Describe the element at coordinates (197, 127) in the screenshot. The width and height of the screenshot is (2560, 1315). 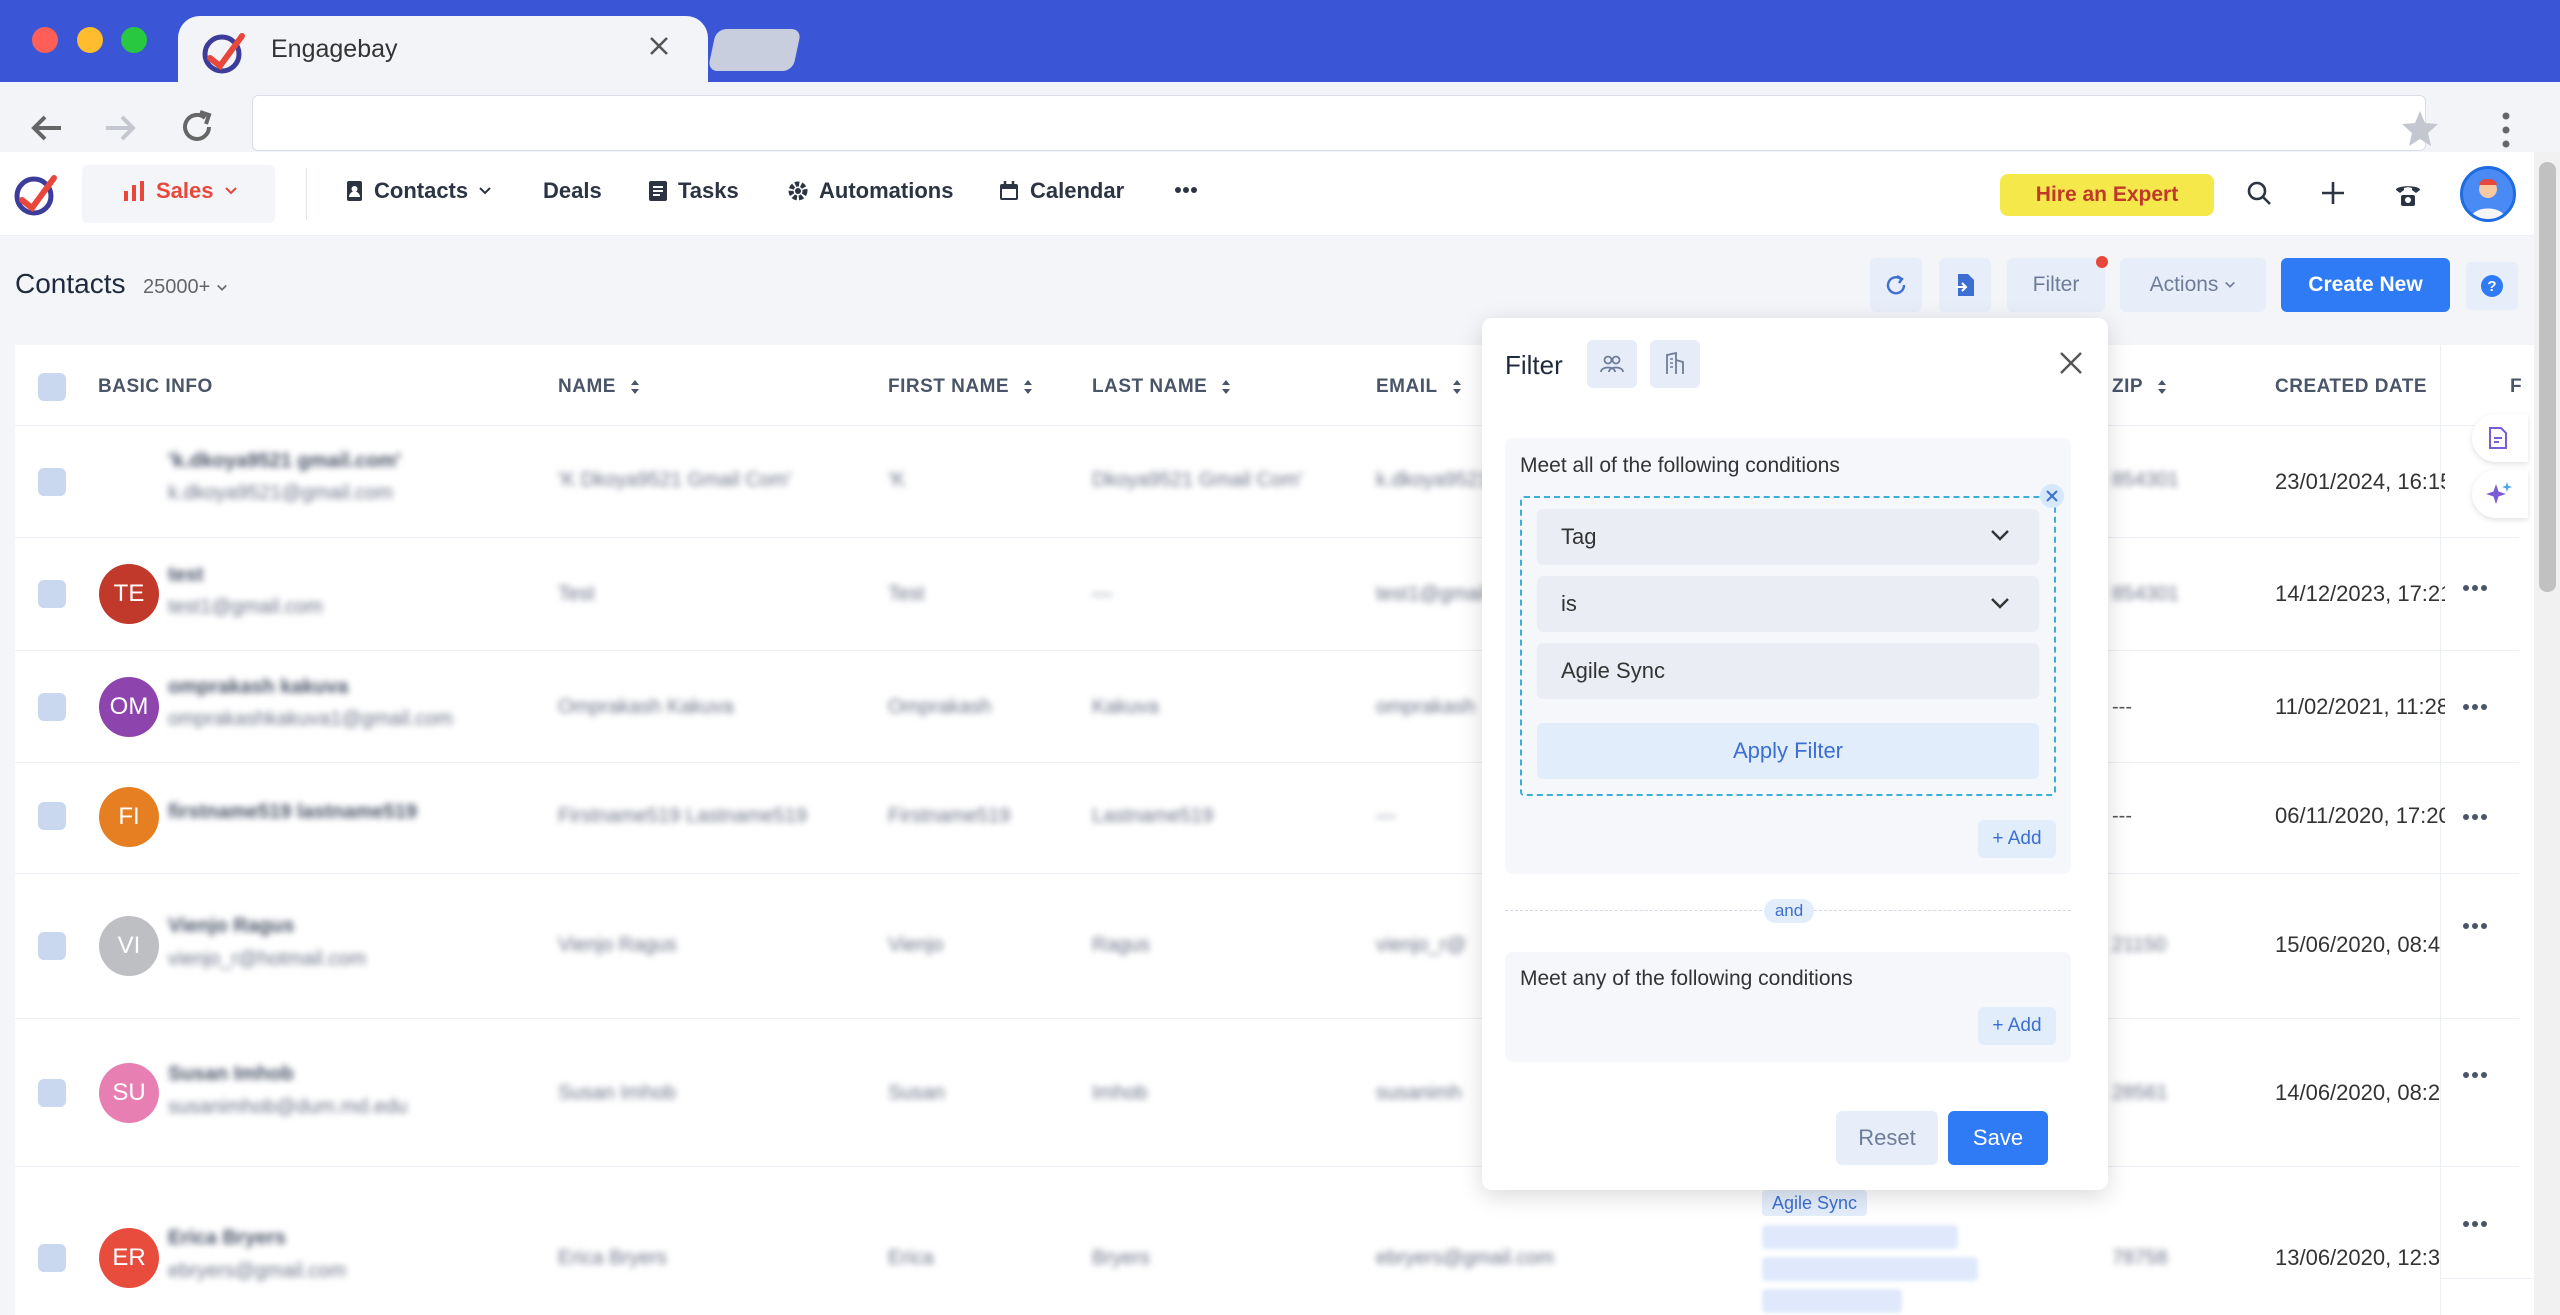
I see `reload-icon` at that location.